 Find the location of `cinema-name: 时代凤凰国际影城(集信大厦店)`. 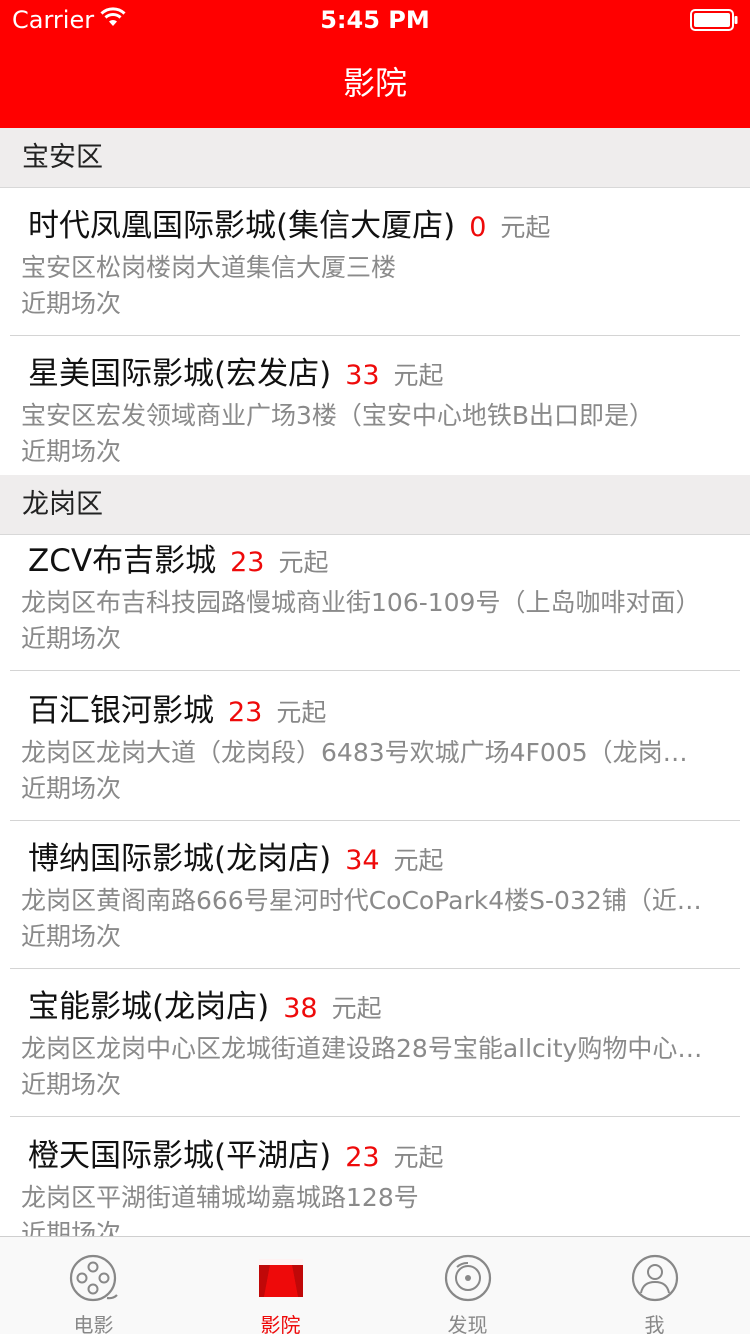

cinema-name: 时代凤凰国际影城(集信大厦店) is located at coordinates (242, 226).